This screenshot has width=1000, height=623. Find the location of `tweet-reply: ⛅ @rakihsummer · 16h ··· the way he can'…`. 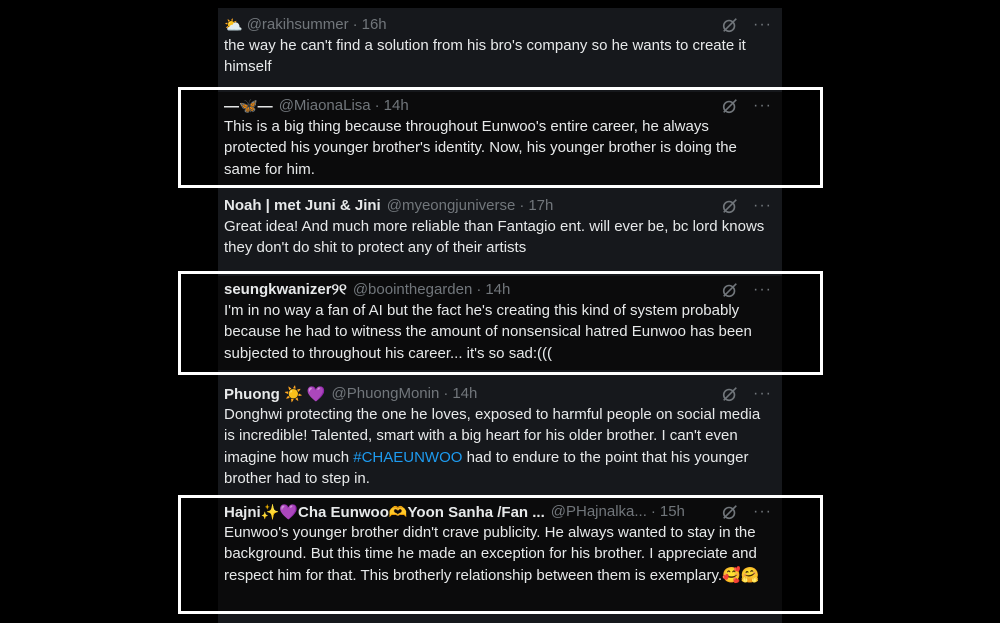

tweet-reply: ⛅ @rakihsummer · 16h ··· the way he can'… is located at coordinates (500, 44).